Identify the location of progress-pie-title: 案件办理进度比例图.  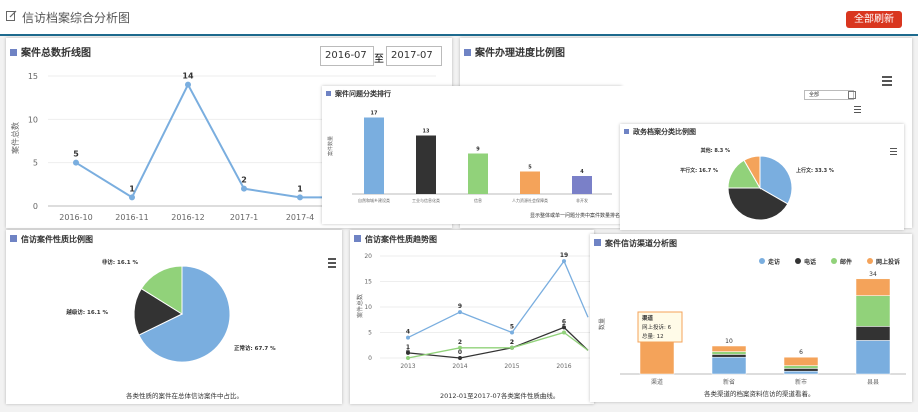
(514, 51).